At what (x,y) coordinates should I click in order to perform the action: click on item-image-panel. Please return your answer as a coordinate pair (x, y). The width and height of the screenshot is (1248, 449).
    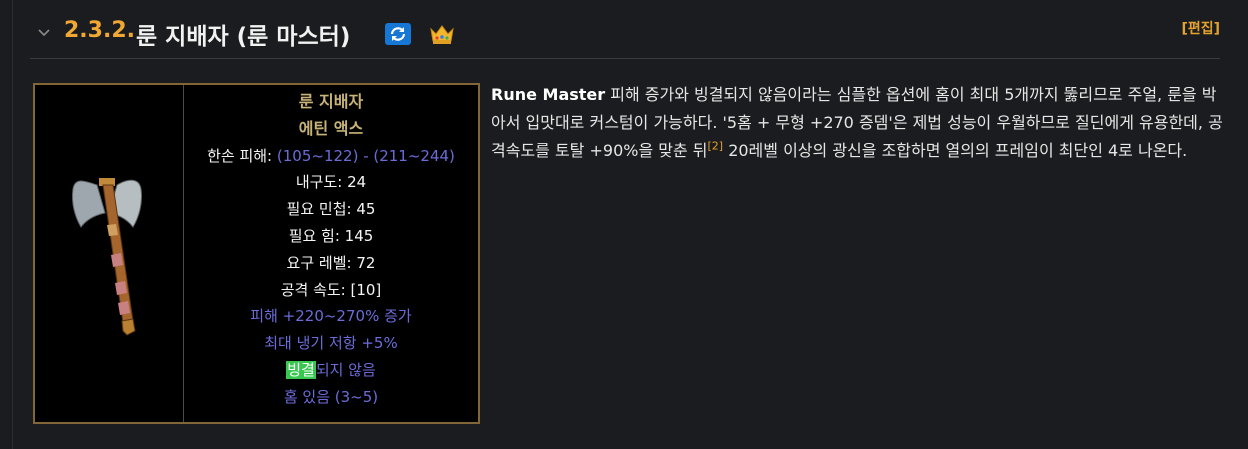
    Looking at the image, I should click on (109, 253).